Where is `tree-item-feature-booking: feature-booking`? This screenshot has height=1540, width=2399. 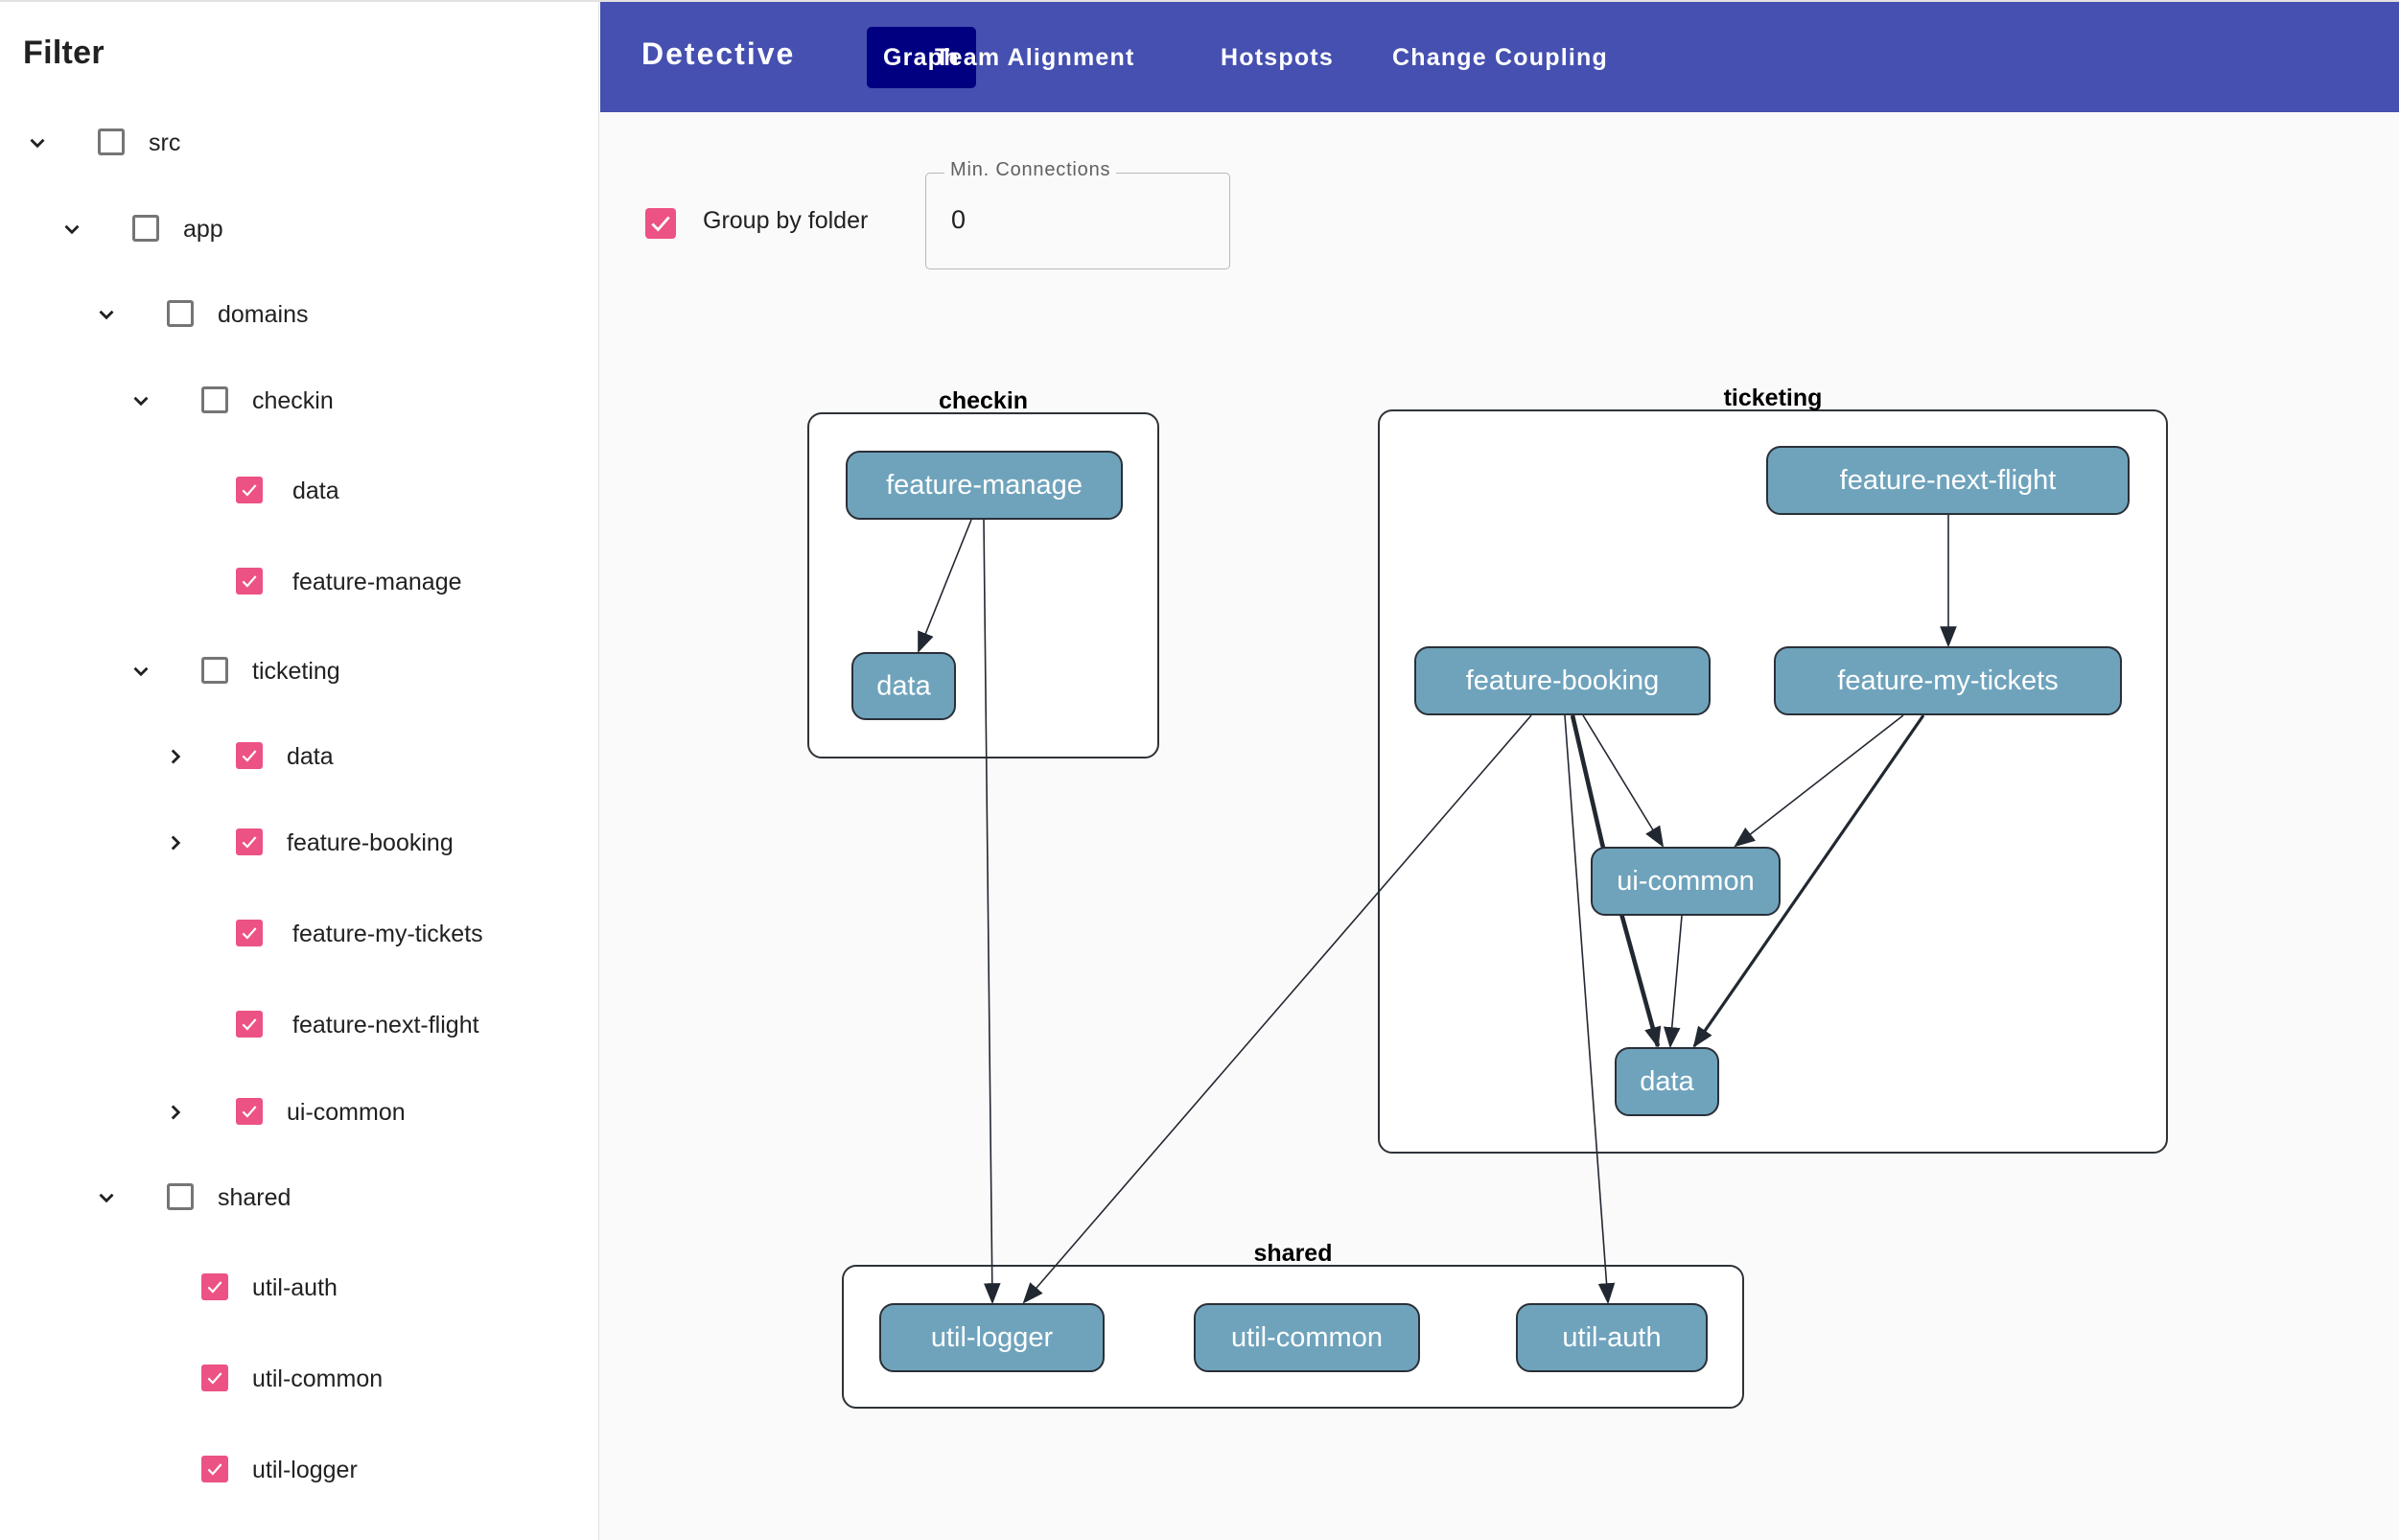 tree-item-feature-booking: feature-booking is located at coordinates (297, 844).